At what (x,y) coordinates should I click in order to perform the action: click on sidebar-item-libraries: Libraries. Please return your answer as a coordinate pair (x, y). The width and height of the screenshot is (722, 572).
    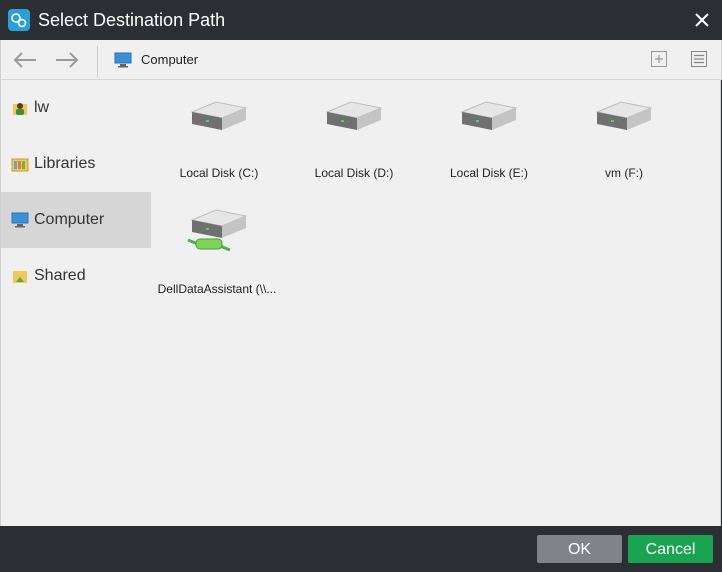
    Looking at the image, I should click on (76, 164).